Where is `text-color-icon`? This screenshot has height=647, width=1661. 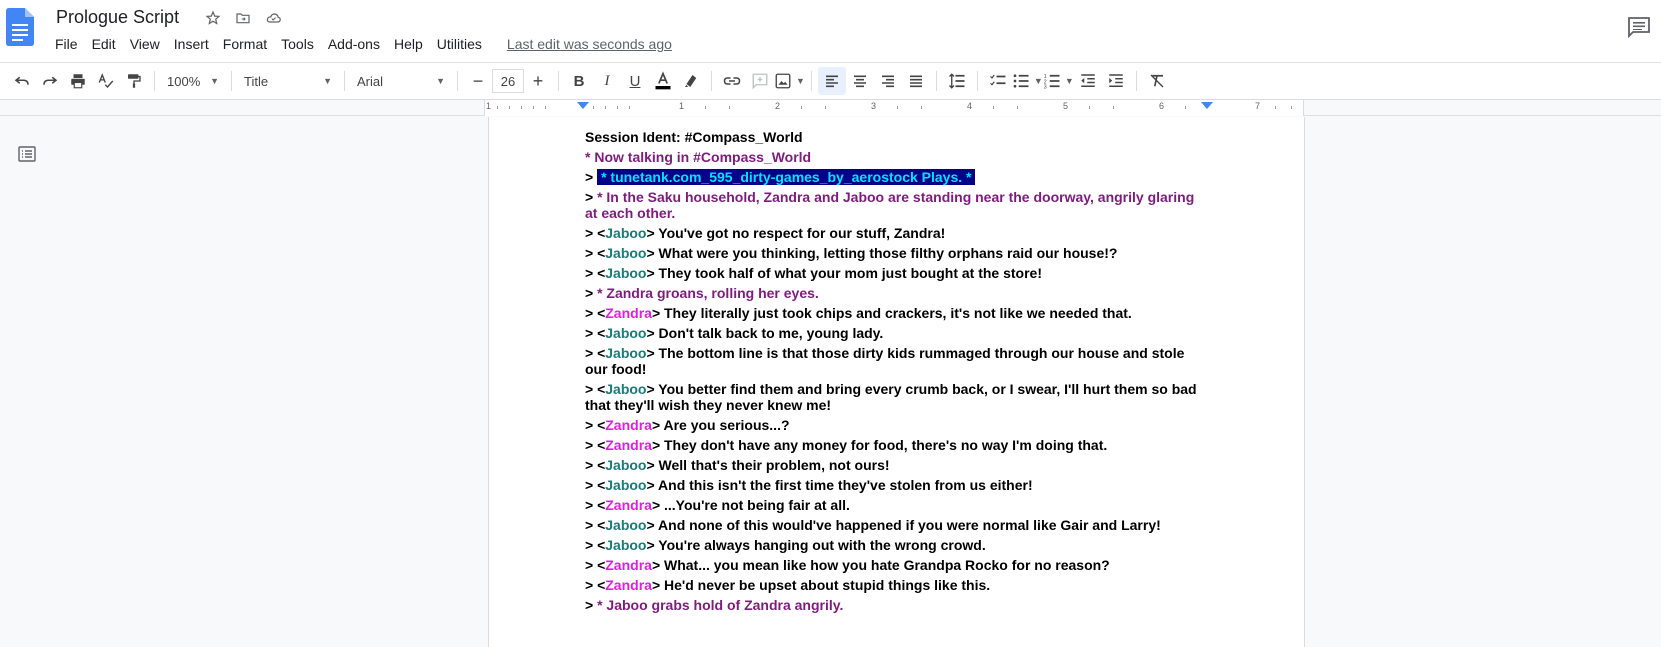 text-color-icon is located at coordinates (663, 81).